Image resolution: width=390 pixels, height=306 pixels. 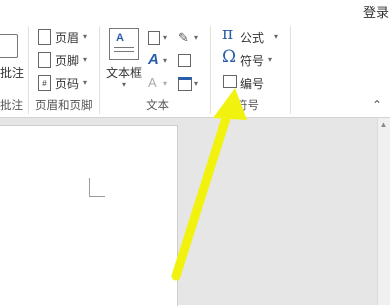 What do you see at coordinates (230, 104) in the screenshot?
I see `annotation-arrow-head` at bounding box center [230, 104].